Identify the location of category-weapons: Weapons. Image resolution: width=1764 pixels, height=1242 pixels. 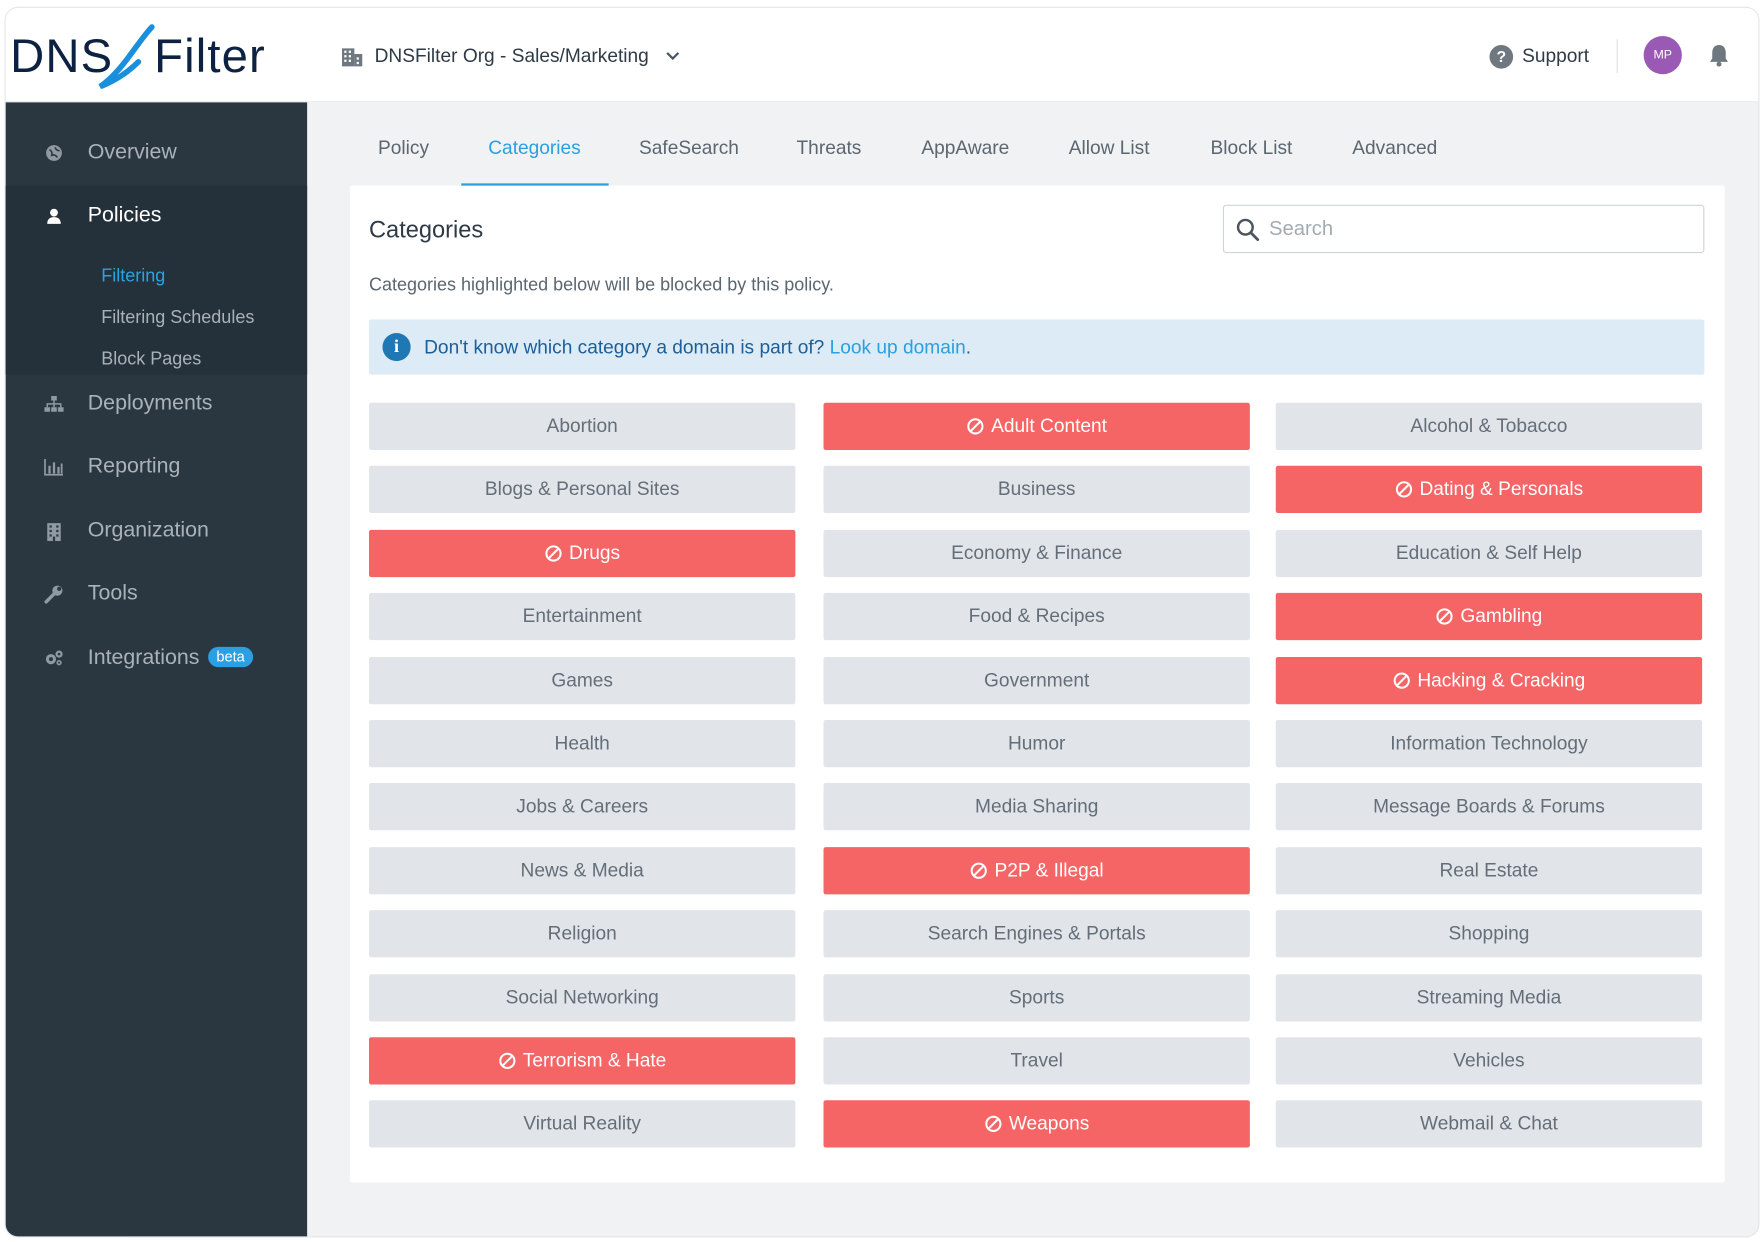
(1036, 1124).